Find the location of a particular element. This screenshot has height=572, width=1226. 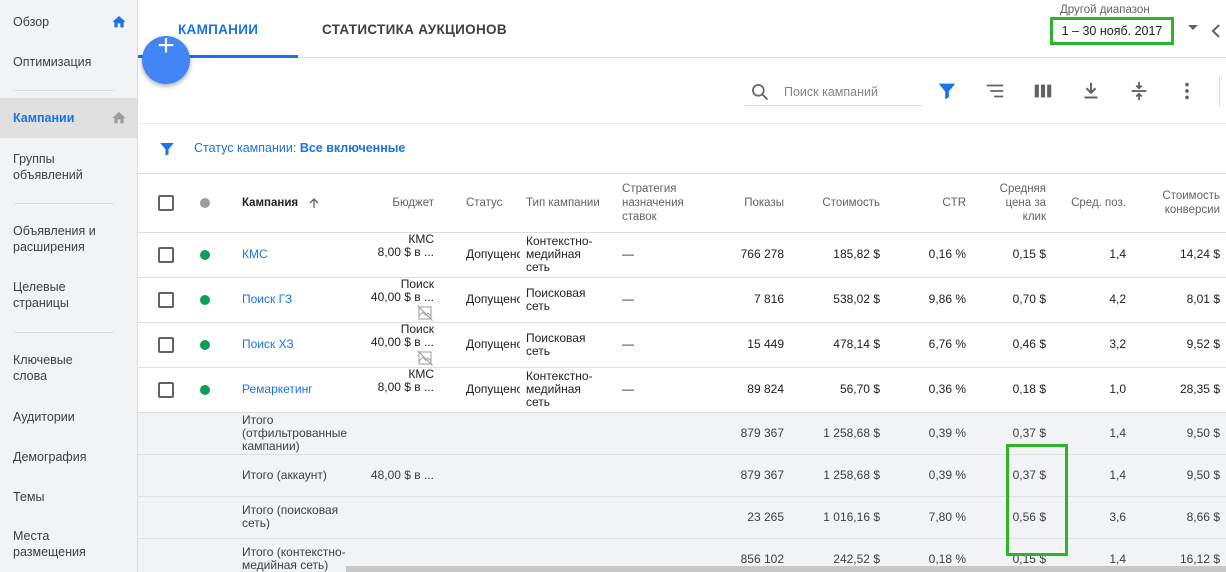

column-header-status: Статус is located at coordinates (480, 203).